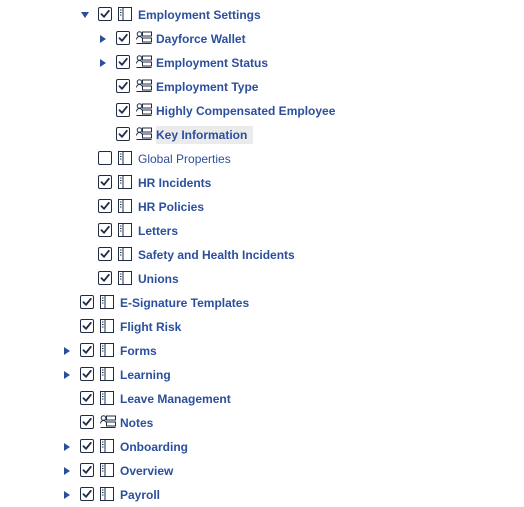 The width and height of the screenshot is (524, 507). Describe the element at coordinates (85, 15) in the screenshot. I see `expand-arrow-down-icon` at that location.